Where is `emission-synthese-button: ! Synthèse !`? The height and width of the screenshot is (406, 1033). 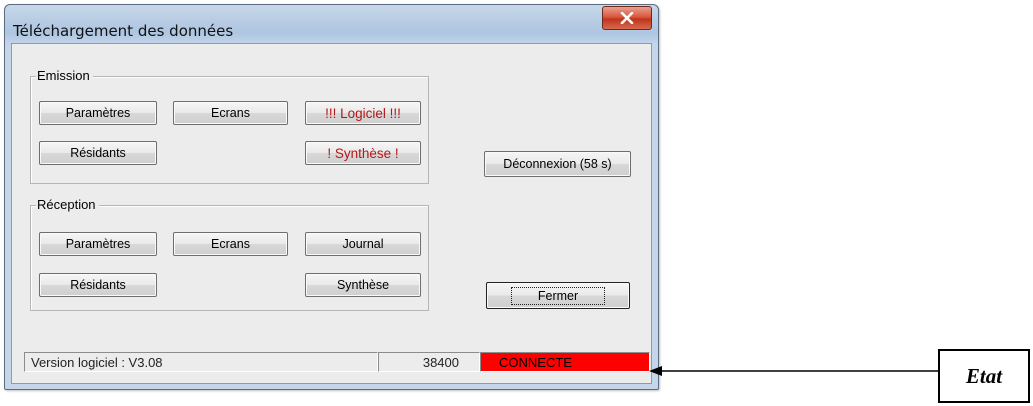
emission-synthese-button: ! Synthèse ! is located at coordinates (363, 153).